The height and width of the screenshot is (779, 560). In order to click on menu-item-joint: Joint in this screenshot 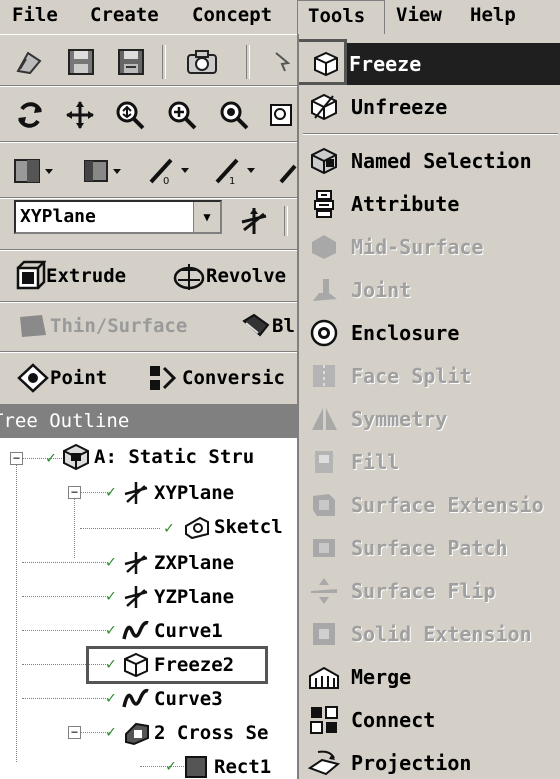, I will do `click(429, 290)`.